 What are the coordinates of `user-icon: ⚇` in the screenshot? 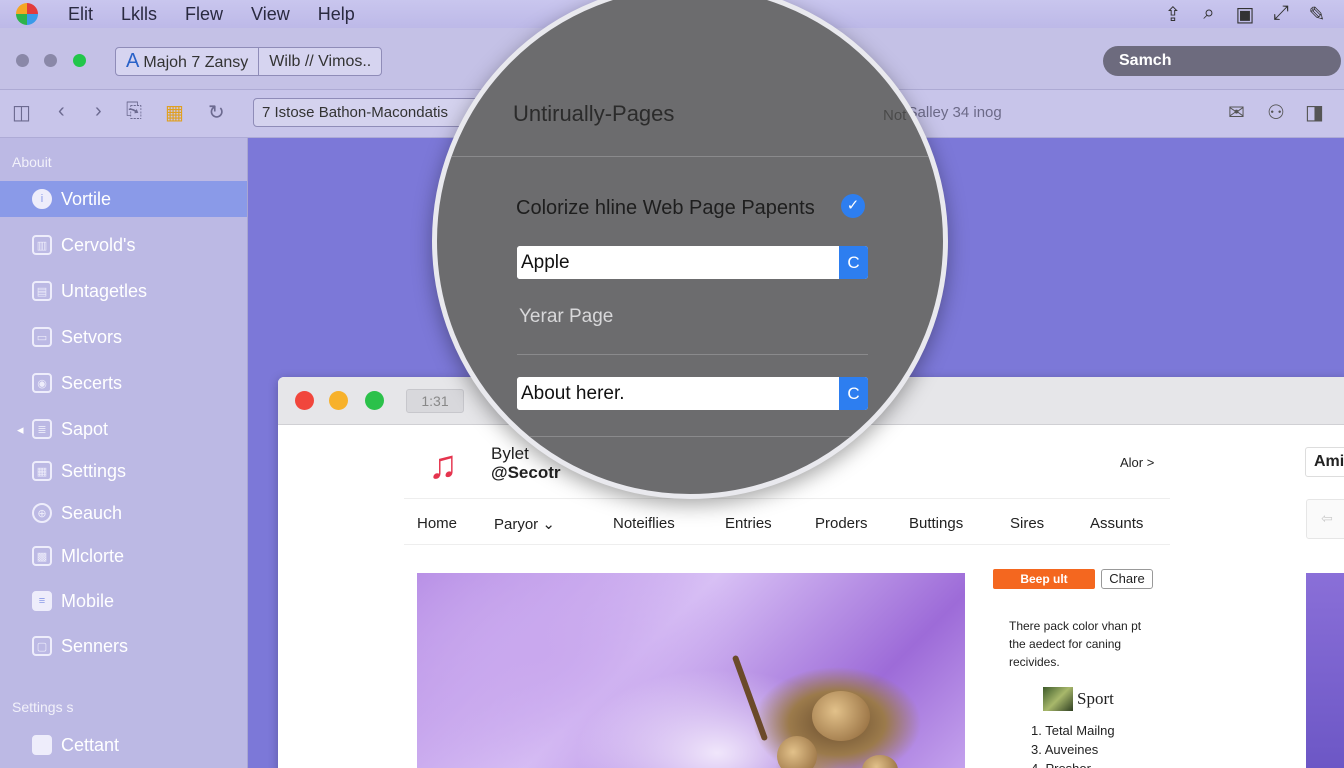 It's located at (1276, 112).